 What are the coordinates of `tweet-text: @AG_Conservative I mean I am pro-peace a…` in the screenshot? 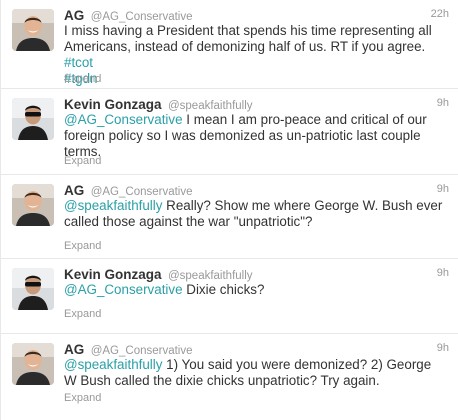 It's located at (254, 136).